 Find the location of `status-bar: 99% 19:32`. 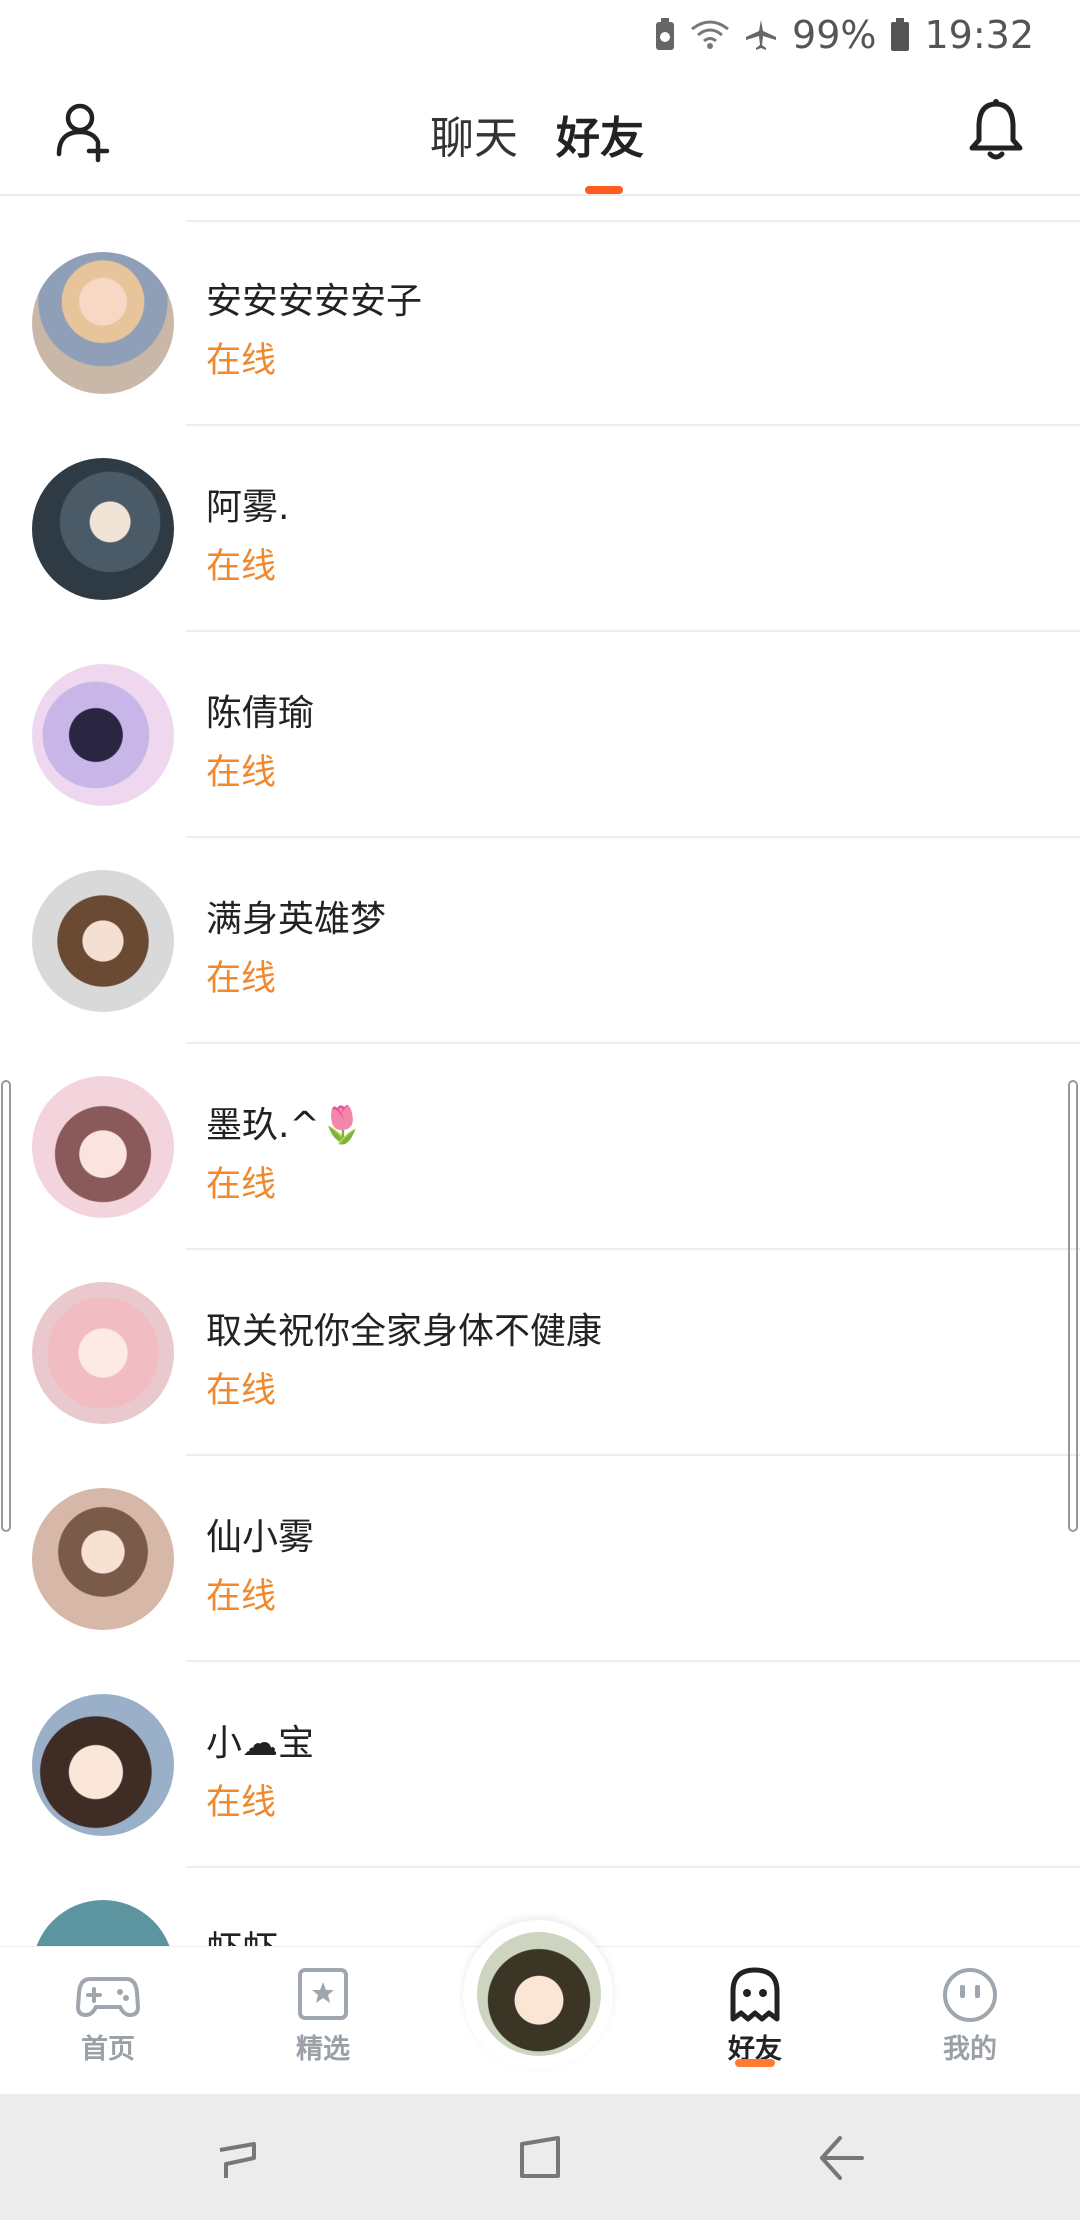

status-bar: 99% 19:32 is located at coordinates (540, 34).